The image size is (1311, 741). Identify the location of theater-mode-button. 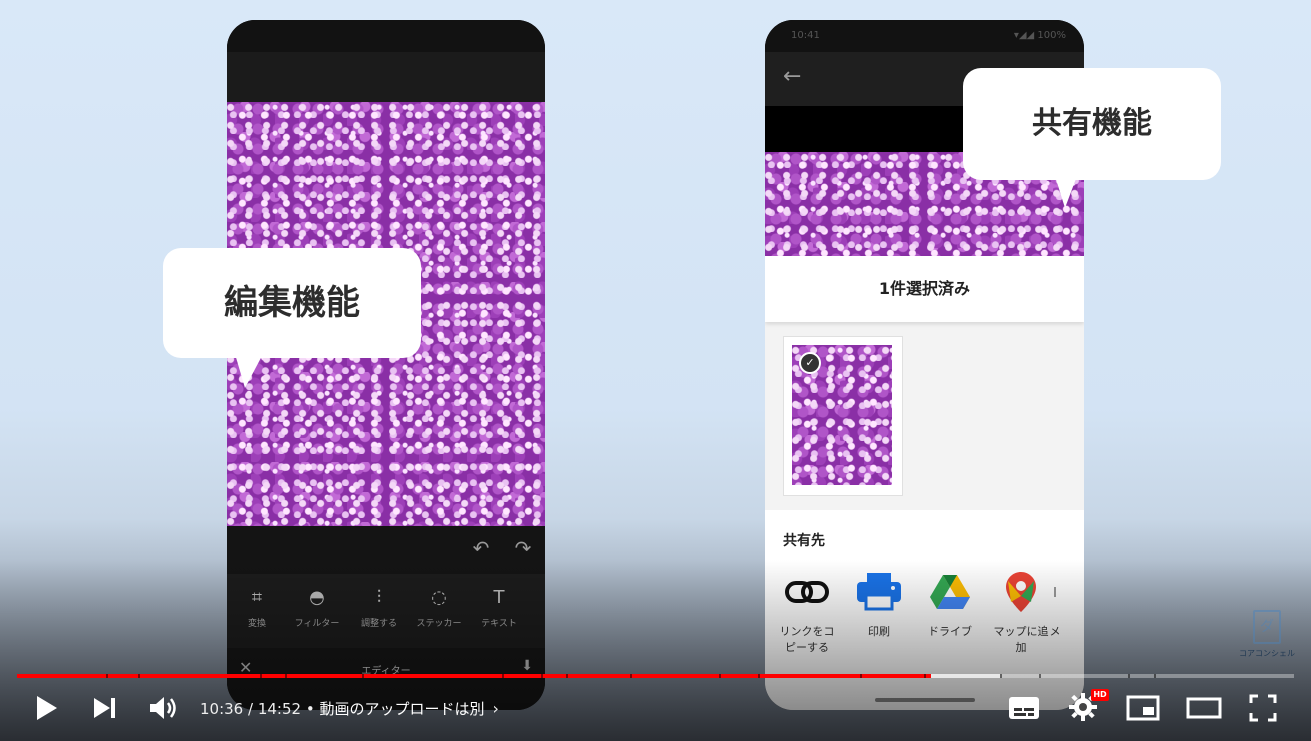
(1204, 708).